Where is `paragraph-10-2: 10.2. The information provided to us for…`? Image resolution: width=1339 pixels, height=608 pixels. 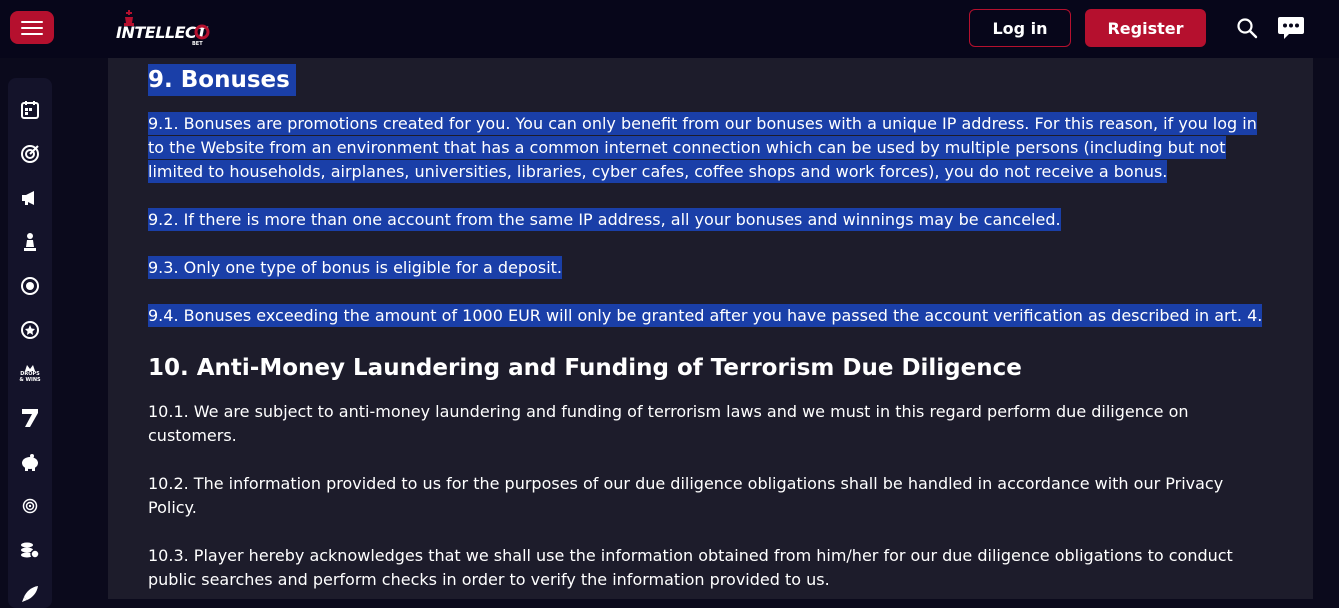
paragraph-10-2: 10.2. The information provided to us for… is located at coordinates (686, 495).